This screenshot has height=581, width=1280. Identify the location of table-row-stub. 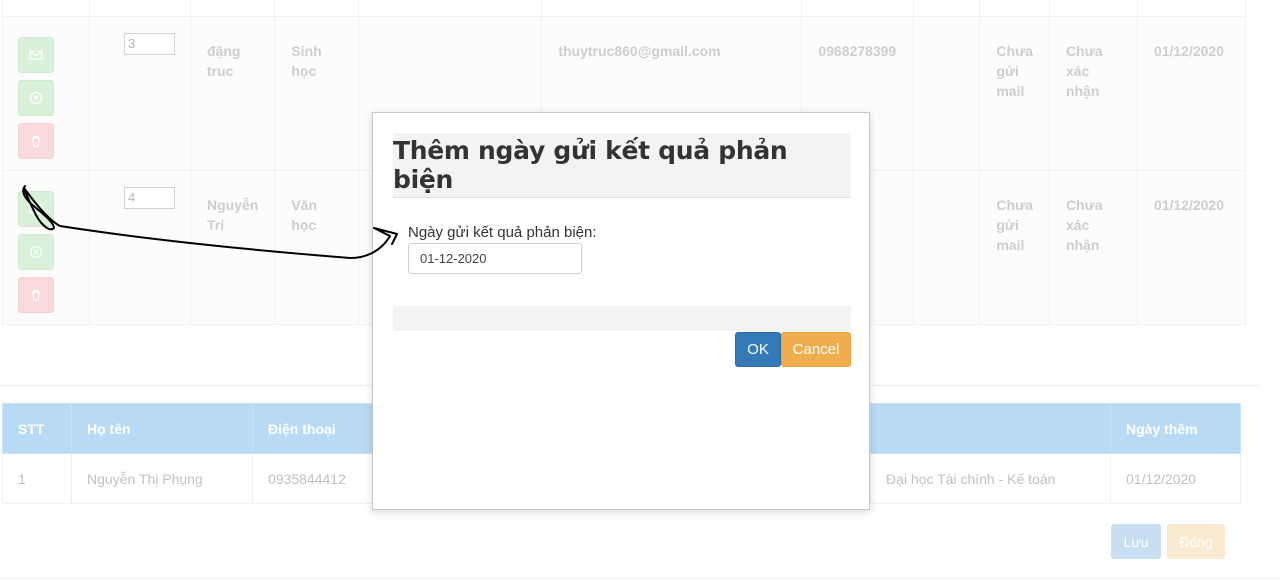
(624, 8).